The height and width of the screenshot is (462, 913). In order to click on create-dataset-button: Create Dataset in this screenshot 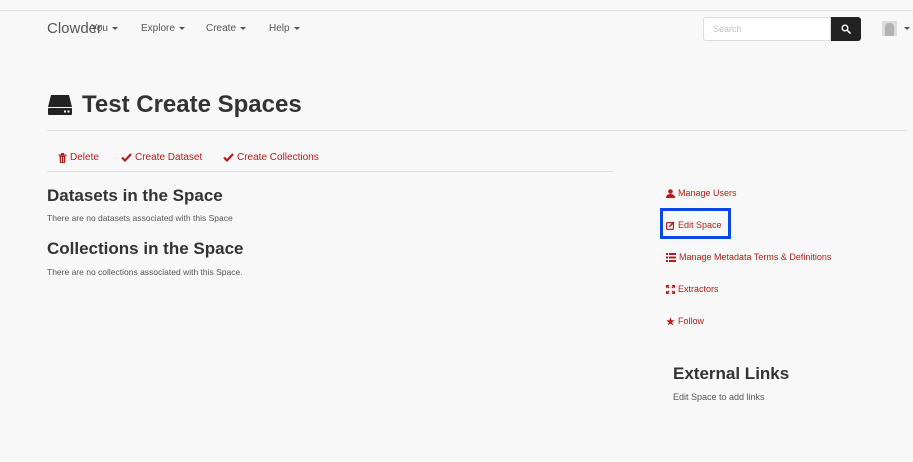, I will do `click(161, 157)`.